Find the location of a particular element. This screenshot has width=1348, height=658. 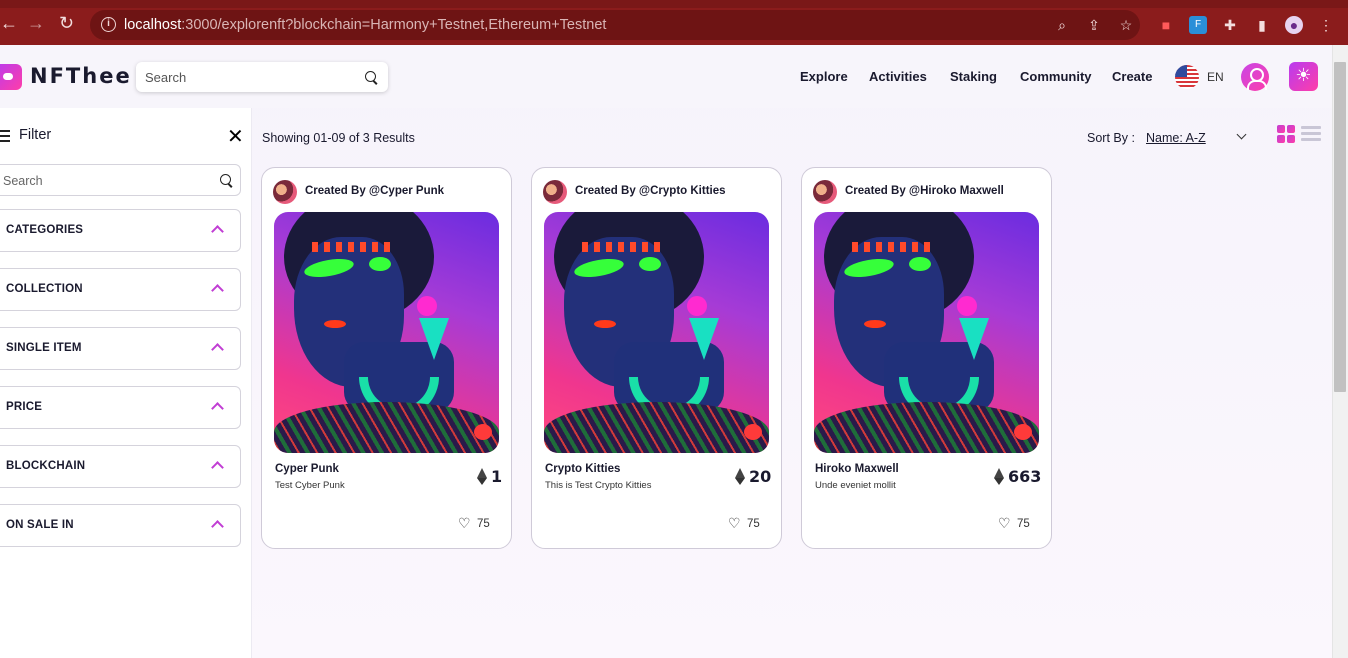

filter-search is located at coordinates (120, 180).